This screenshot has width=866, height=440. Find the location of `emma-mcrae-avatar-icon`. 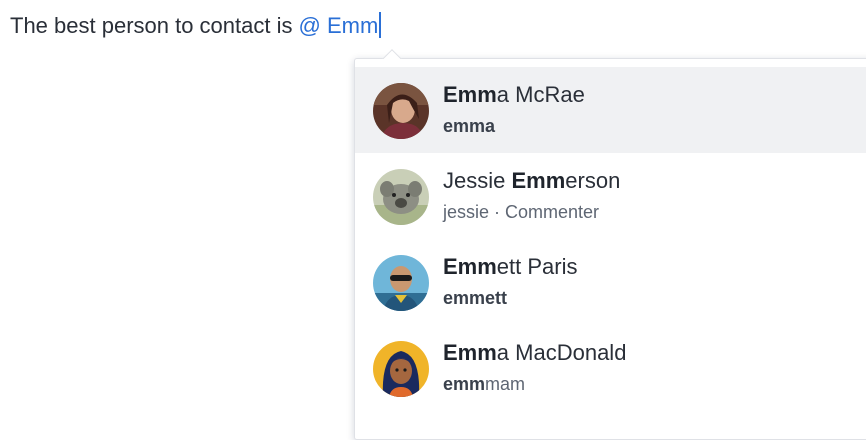

emma-mcrae-avatar-icon is located at coordinates (401, 111).